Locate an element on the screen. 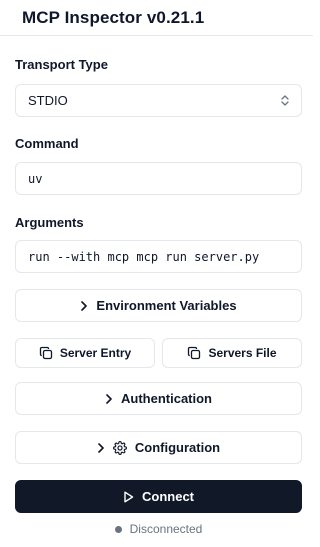 The image size is (320, 547). authentication-button: Authentication is located at coordinates (158, 398).